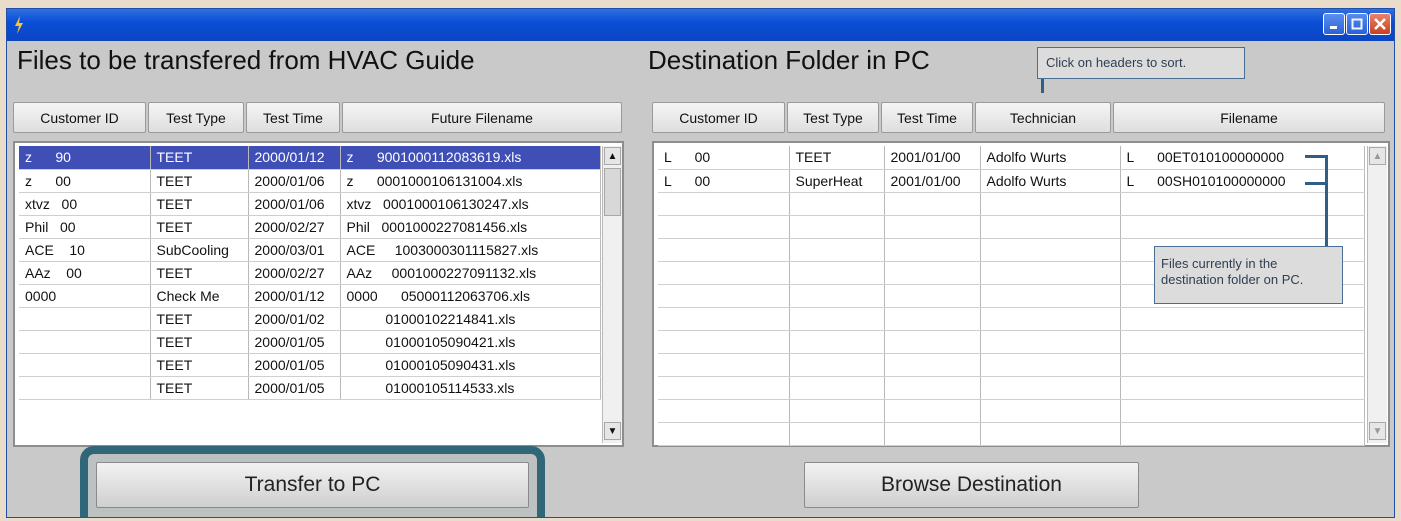  What do you see at coordinates (1326, 201) in the screenshot?
I see `files-leader-vertical` at bounding box center [1326, 201].